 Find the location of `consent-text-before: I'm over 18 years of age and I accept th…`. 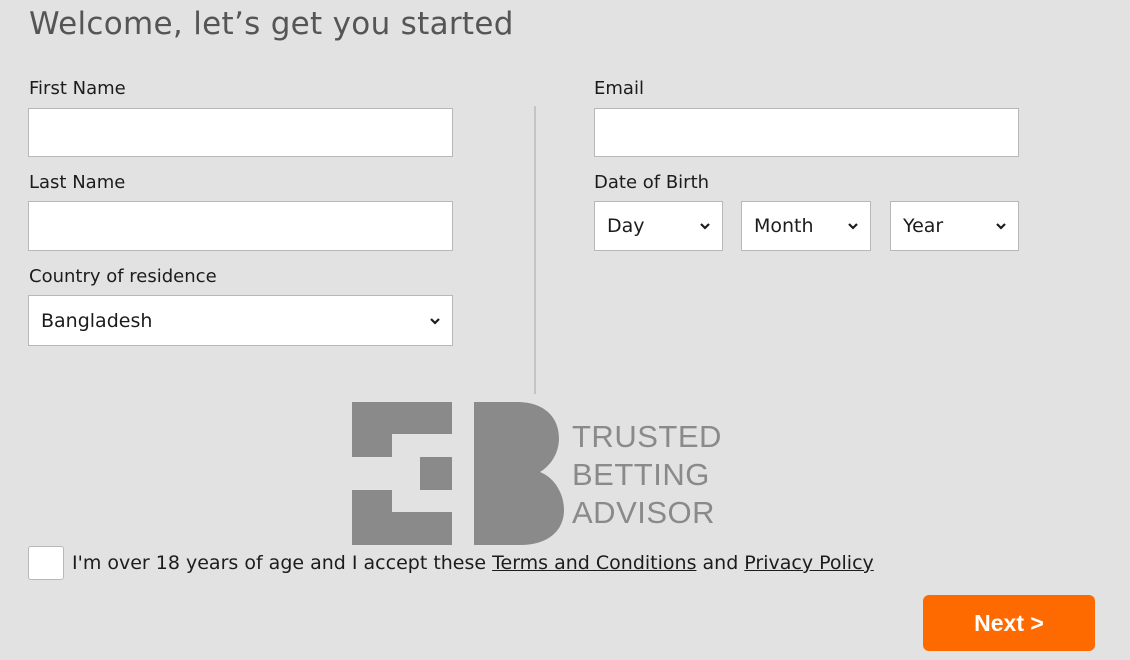

consent-text-before: I'm over 18 years of age and I accept th… is located at coordinates (282, 563).